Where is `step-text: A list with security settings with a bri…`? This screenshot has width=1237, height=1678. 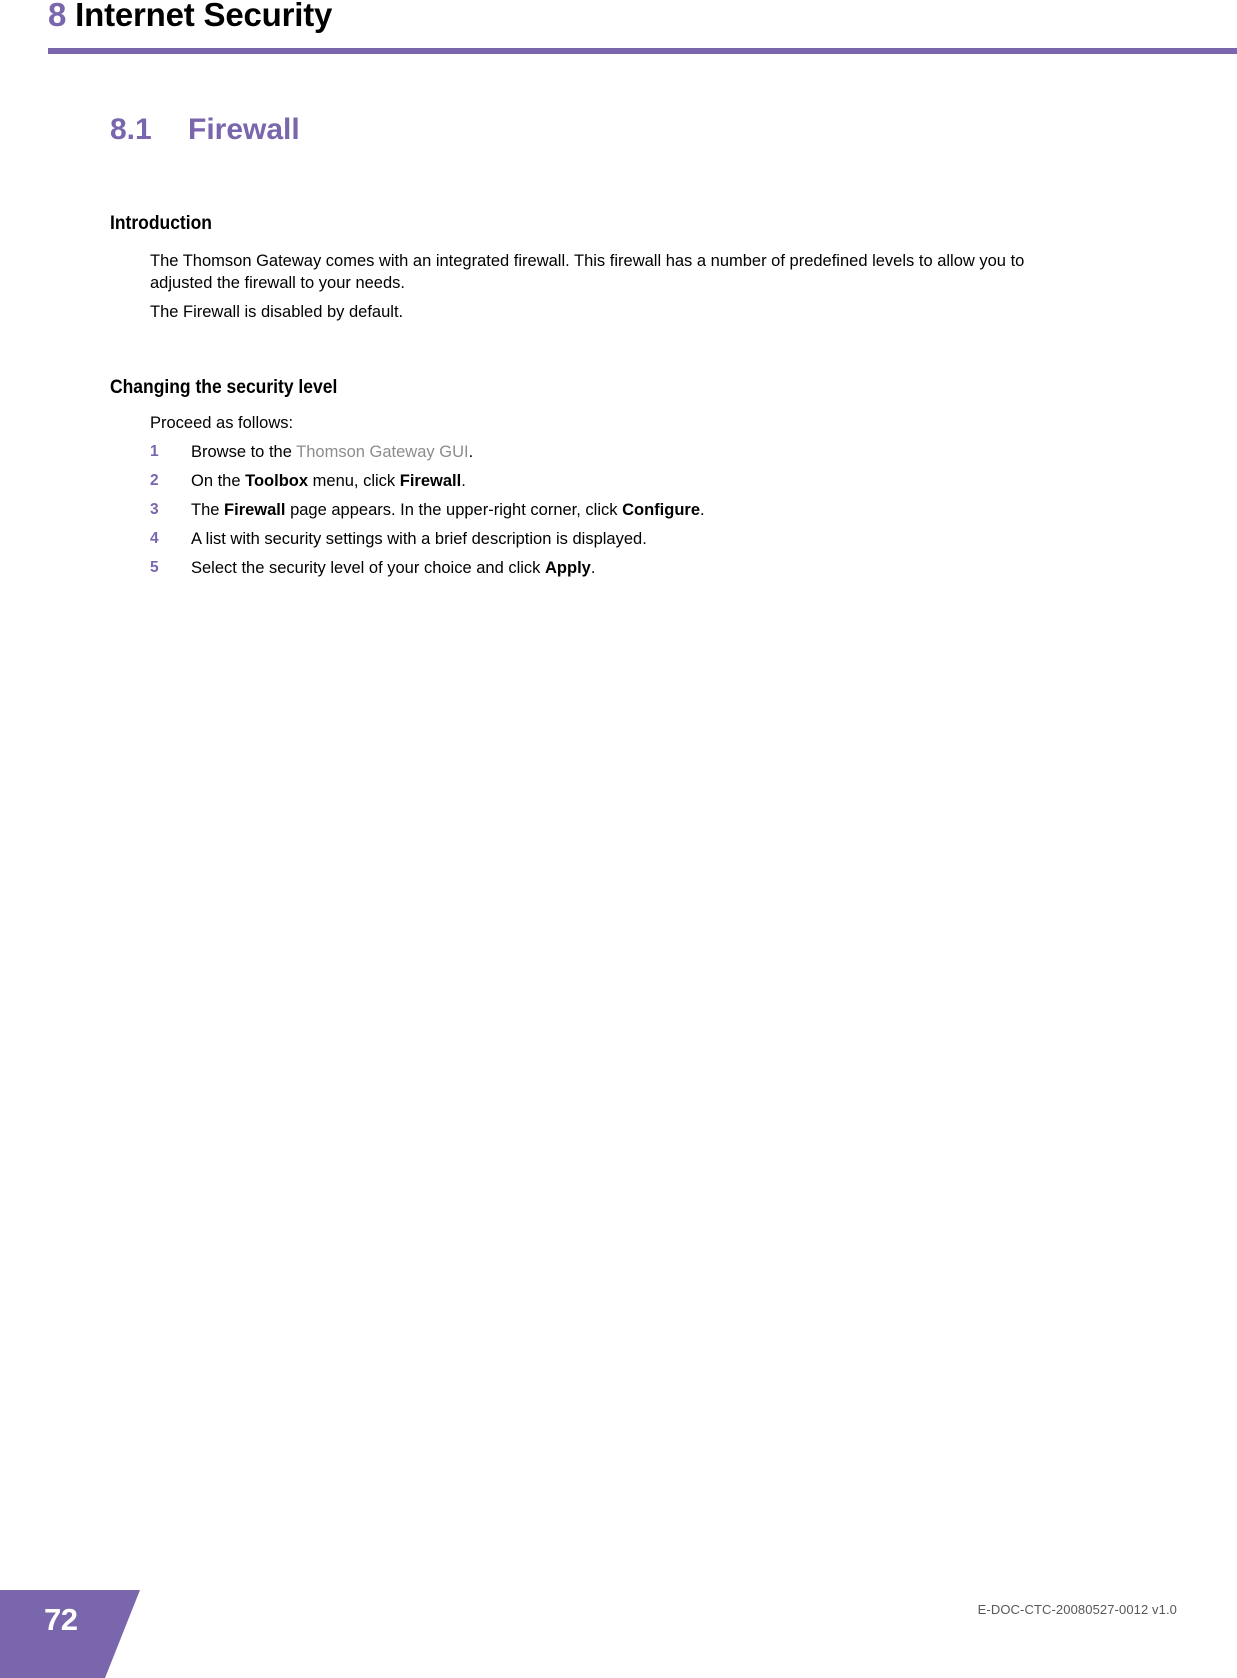
step-text: A list with security settings with a bri… is located at coordinates (419, 539).